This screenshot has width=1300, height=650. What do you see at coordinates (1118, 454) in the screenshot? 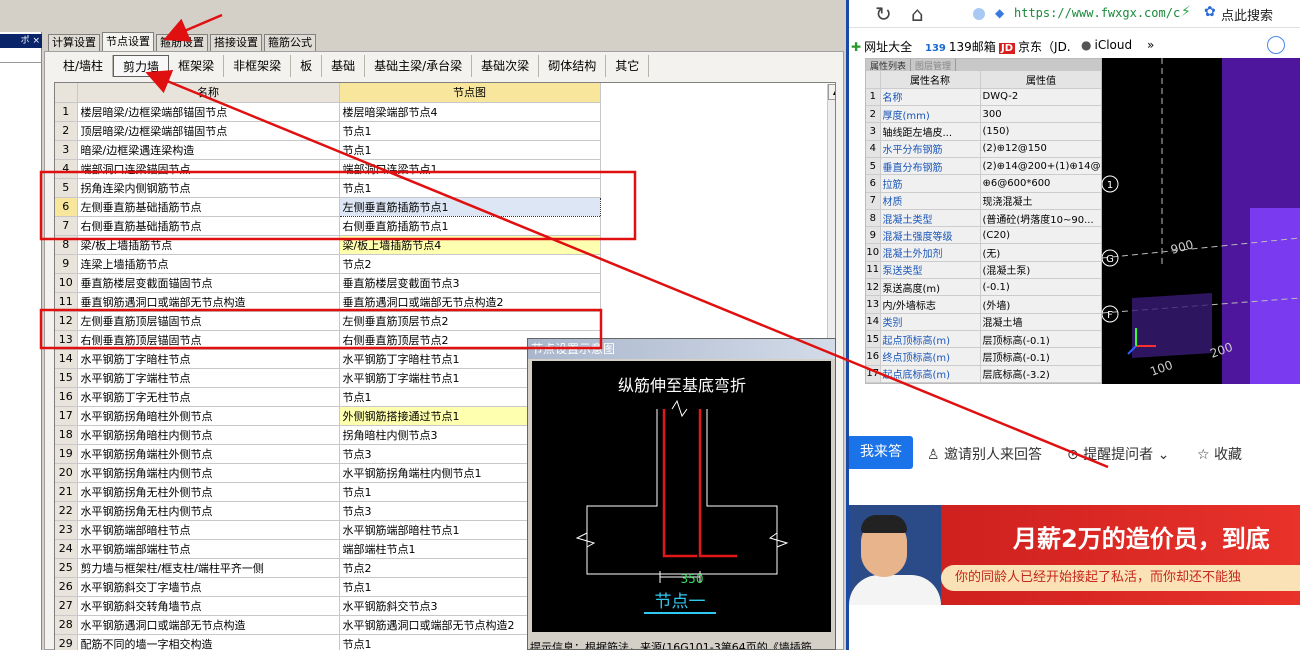
I see `remind-asker-button: ⊙ 提醒提问者 ⌄` at bounding box center [1118, 454].